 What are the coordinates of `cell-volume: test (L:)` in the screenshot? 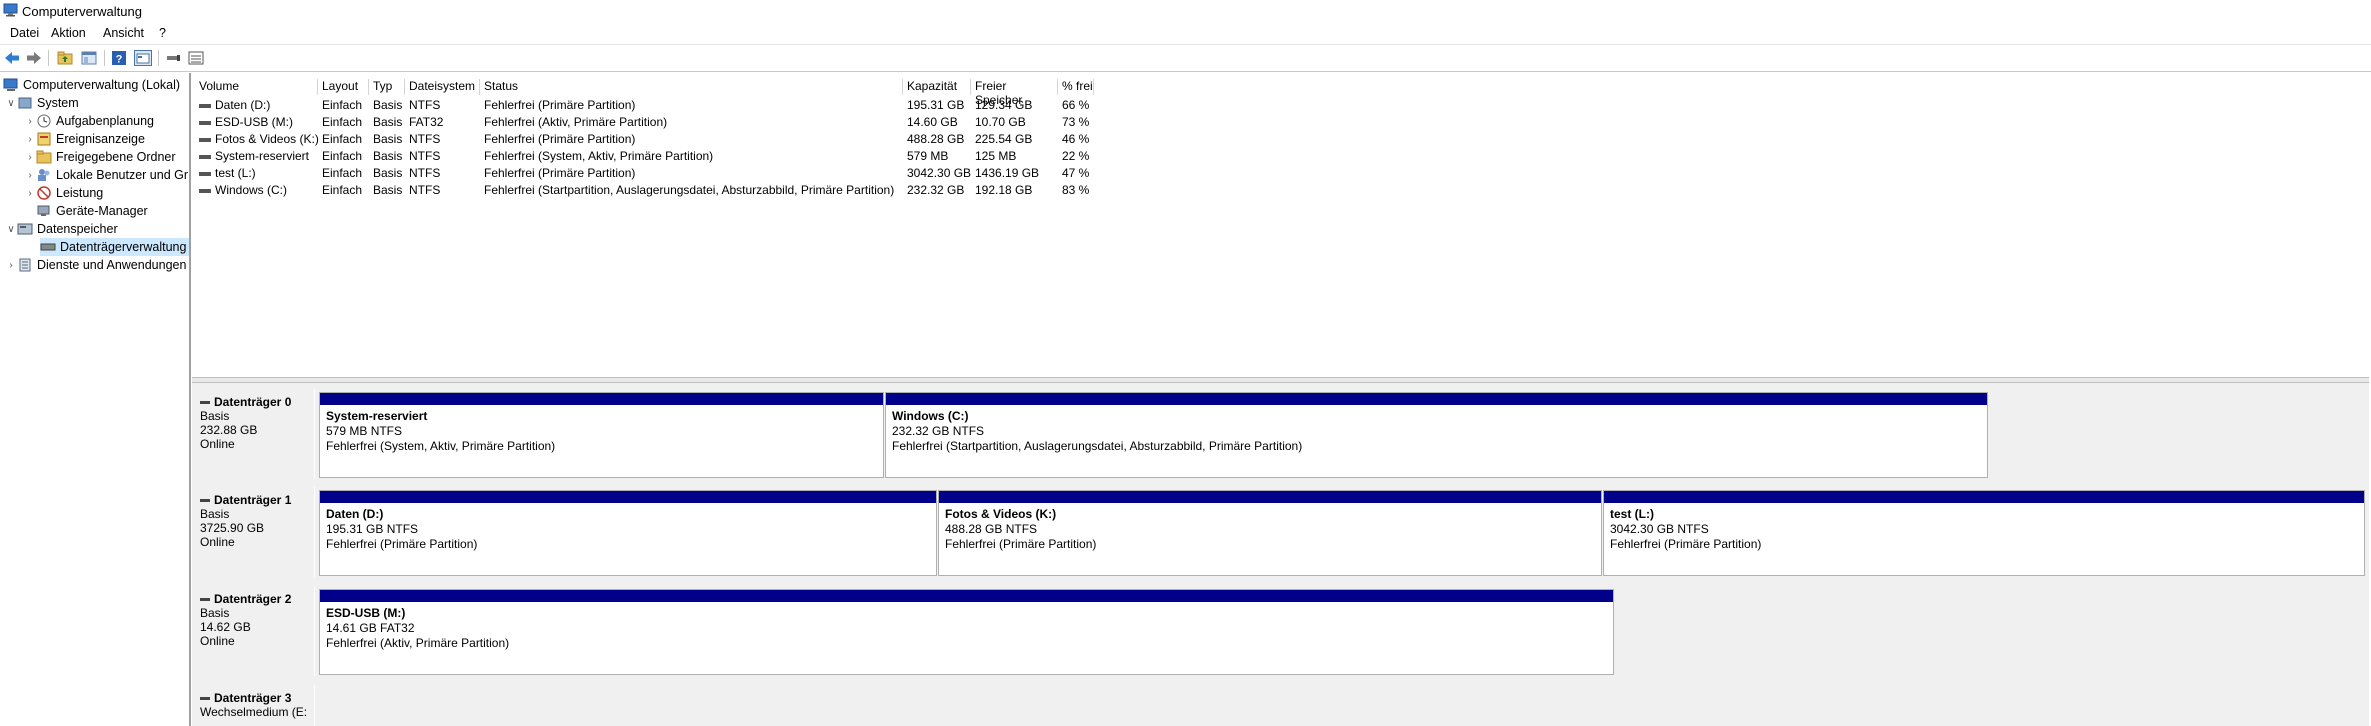 It's located at (256, 174).